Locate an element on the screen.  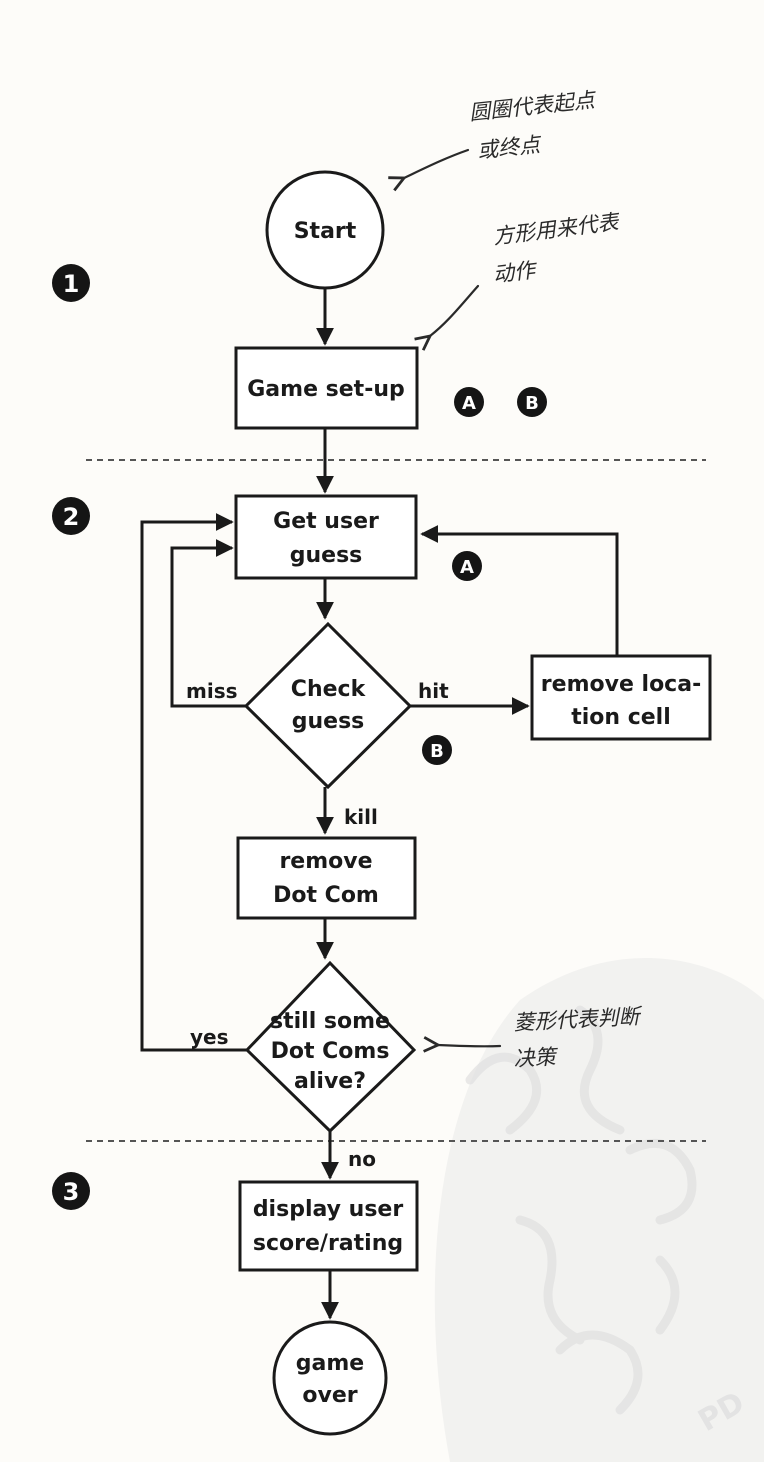
node-alive-line-2: Dot Coms is located at coordinates (330, 1051).